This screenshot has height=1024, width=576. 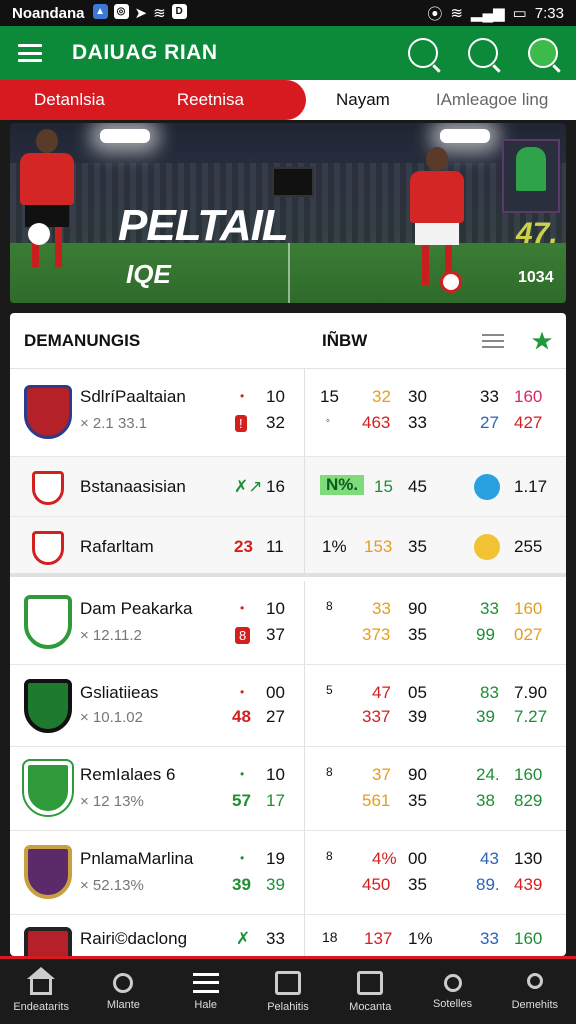 I want to click on table-row: Rafarltam 23 11 1% 153 35 255, so click(x=288, y=547).